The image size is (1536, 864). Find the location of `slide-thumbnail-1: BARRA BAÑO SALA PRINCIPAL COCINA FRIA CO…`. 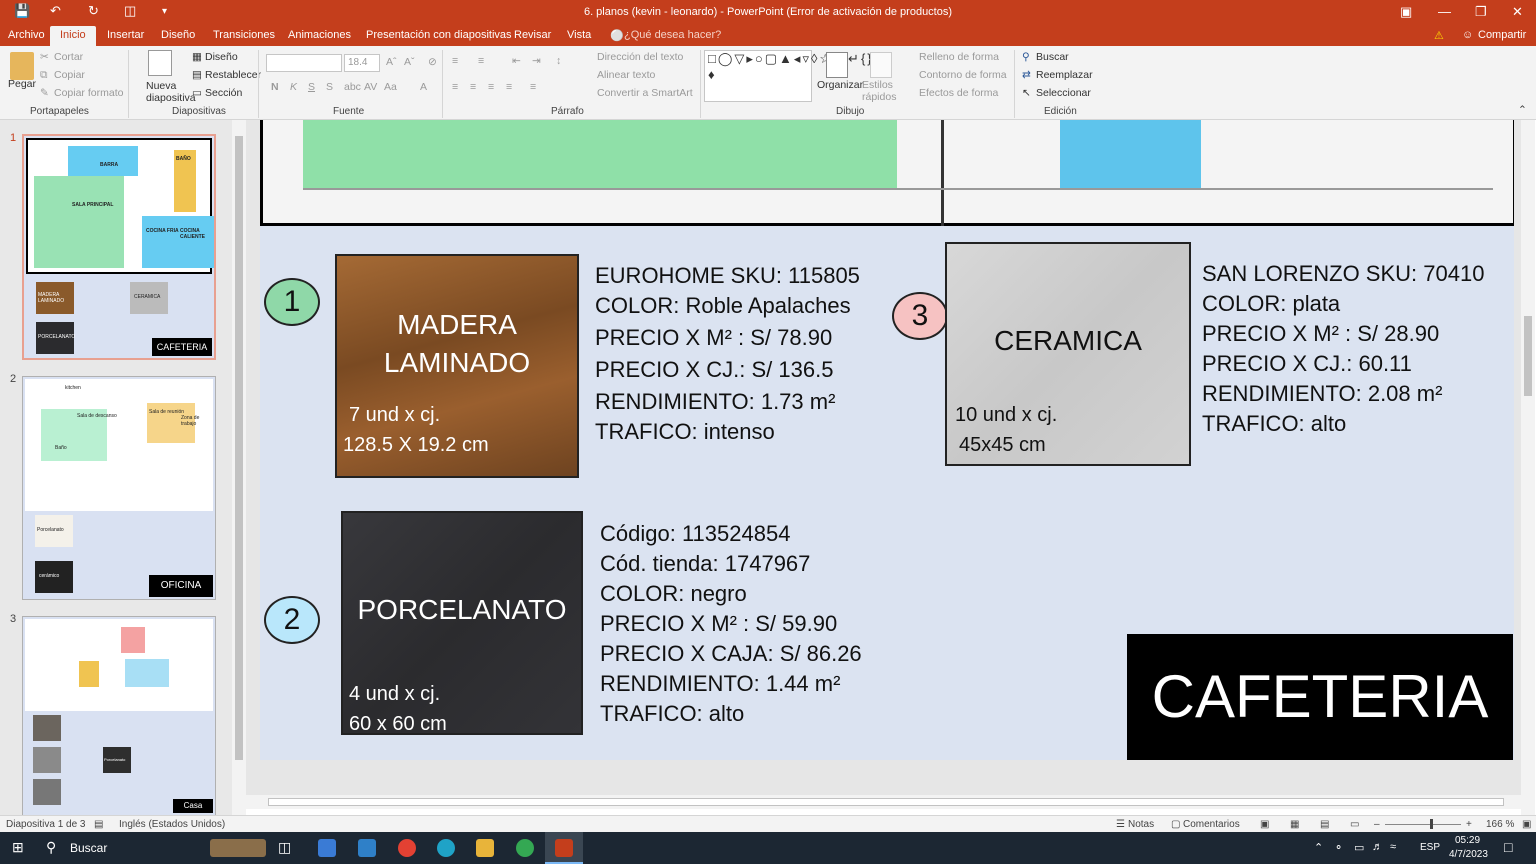

slide-thumbnail-1: BARRA BAÑO SALA PRINCIPAL COCINA FRIA CO… is located at coordinates (119, 247).